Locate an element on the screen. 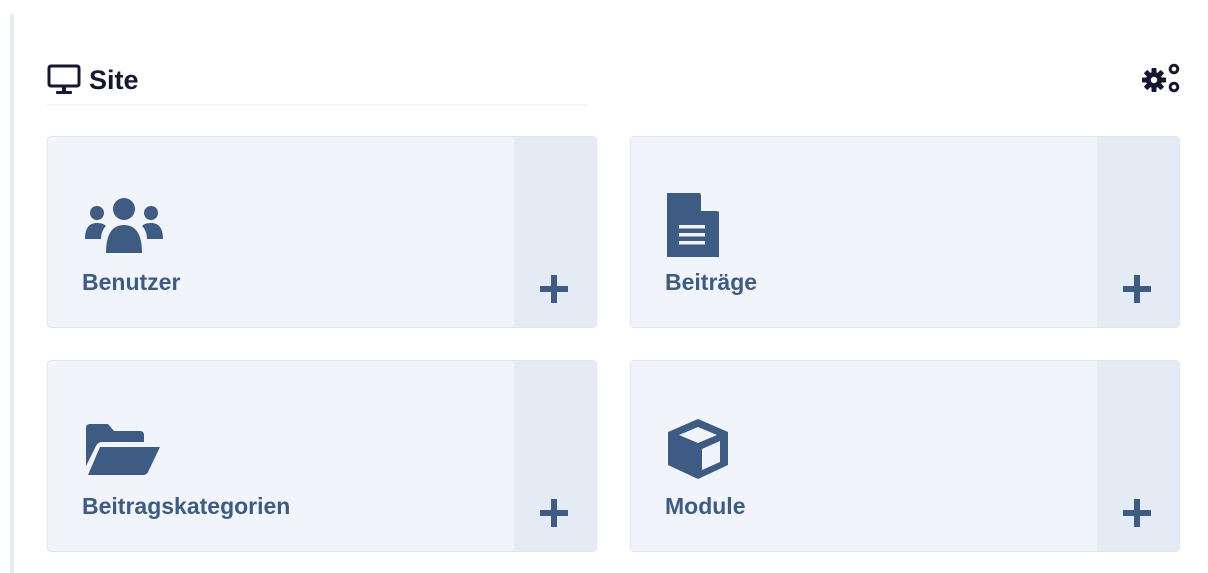 This screenshot has height=573, width=1208. add-user-button is located at coordinates (555, 232).